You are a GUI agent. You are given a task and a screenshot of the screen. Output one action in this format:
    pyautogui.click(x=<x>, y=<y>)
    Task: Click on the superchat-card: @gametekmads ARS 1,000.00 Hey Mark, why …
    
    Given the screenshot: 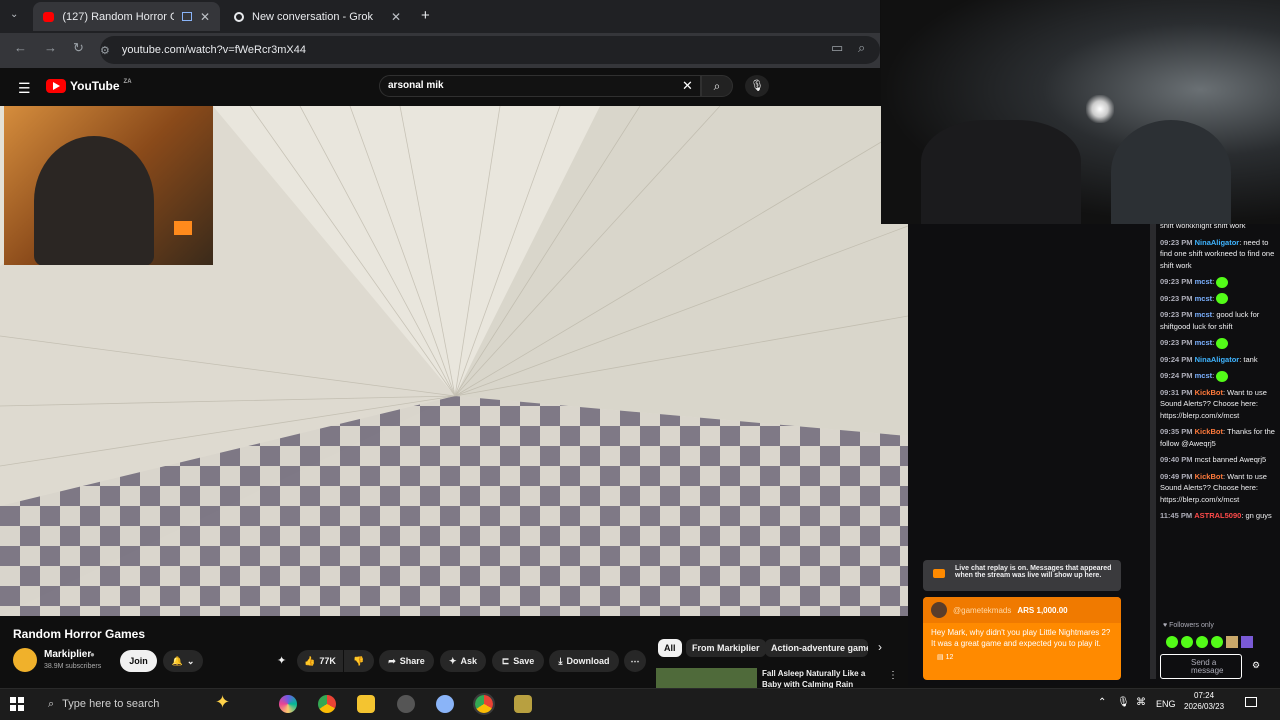 What is the action you would take?
    pyautogui.click(x=1022, y=638)
    